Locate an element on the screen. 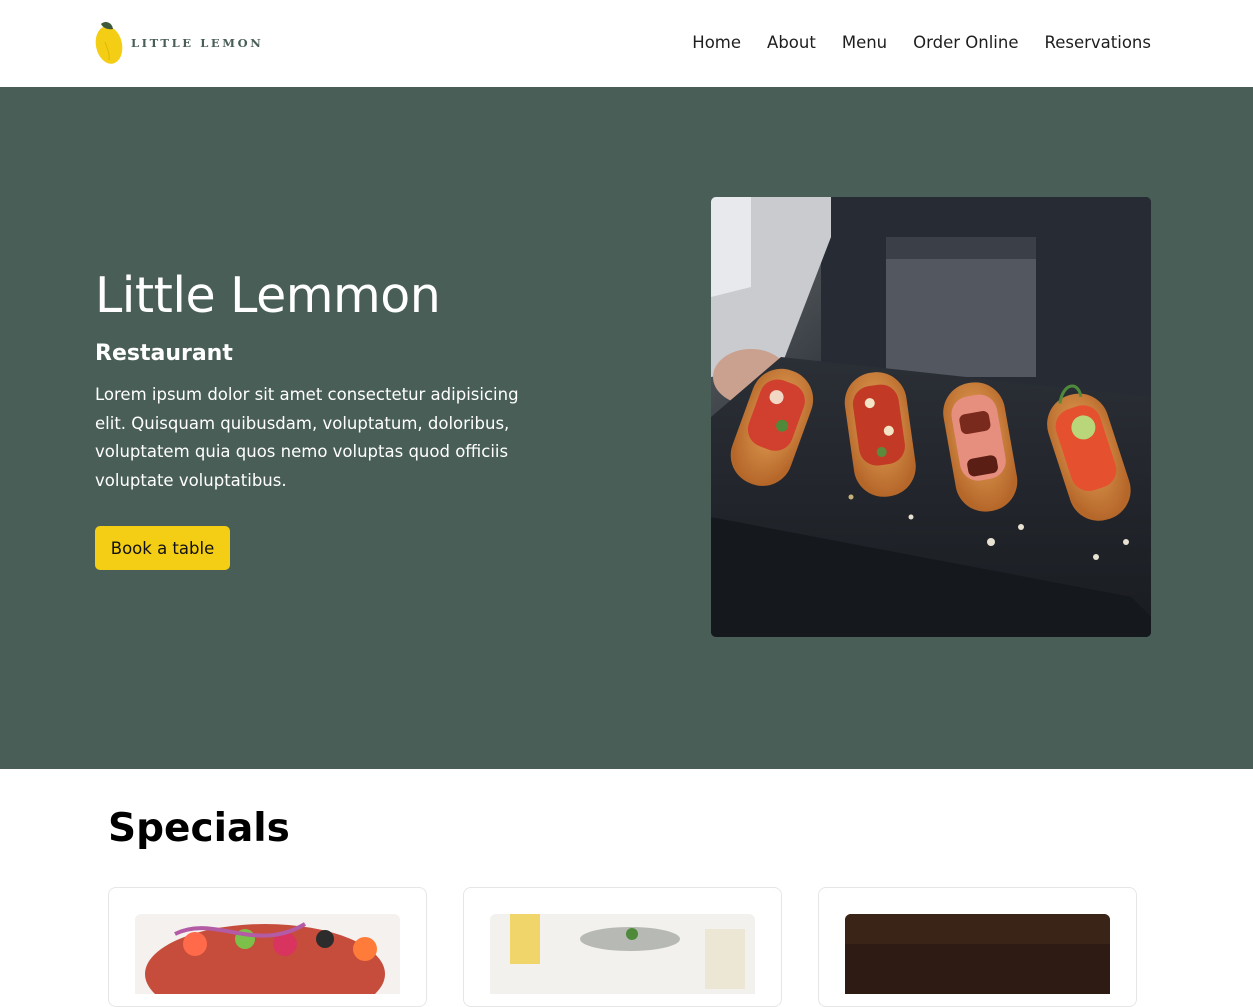  nav-reservations: Reservations is located at coordinates (1098, 42).